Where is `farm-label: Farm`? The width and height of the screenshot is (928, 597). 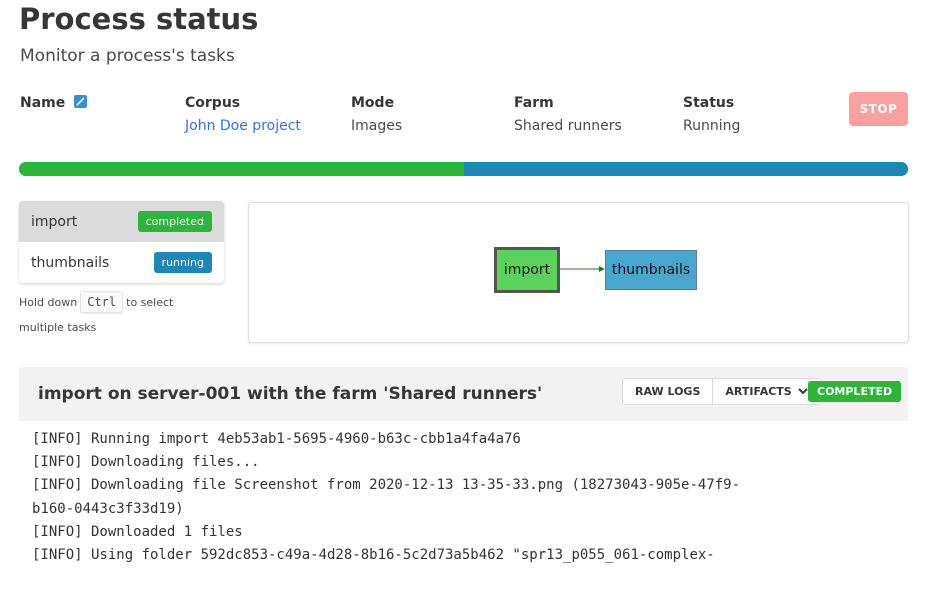
farm-label: Farm is located at coordinates (534, 103).